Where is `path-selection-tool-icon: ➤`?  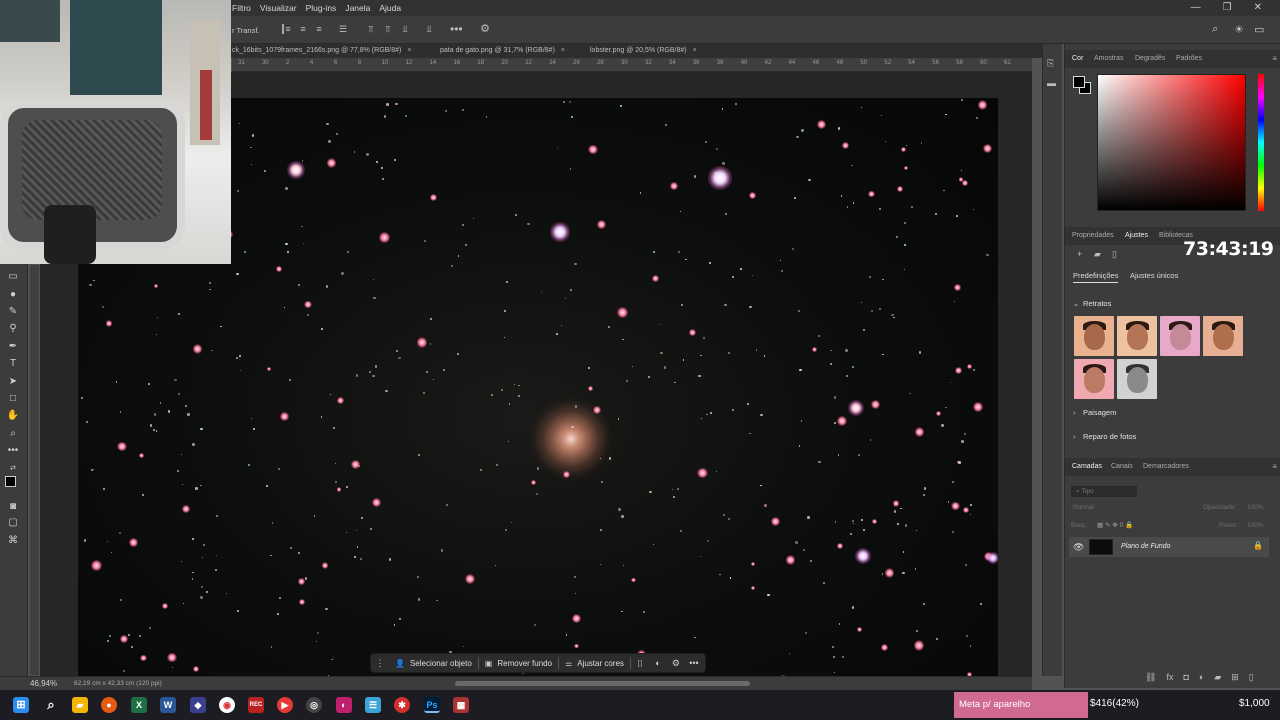 path-selection-tool-icon: ➤ is located at coordinates (13, 382).